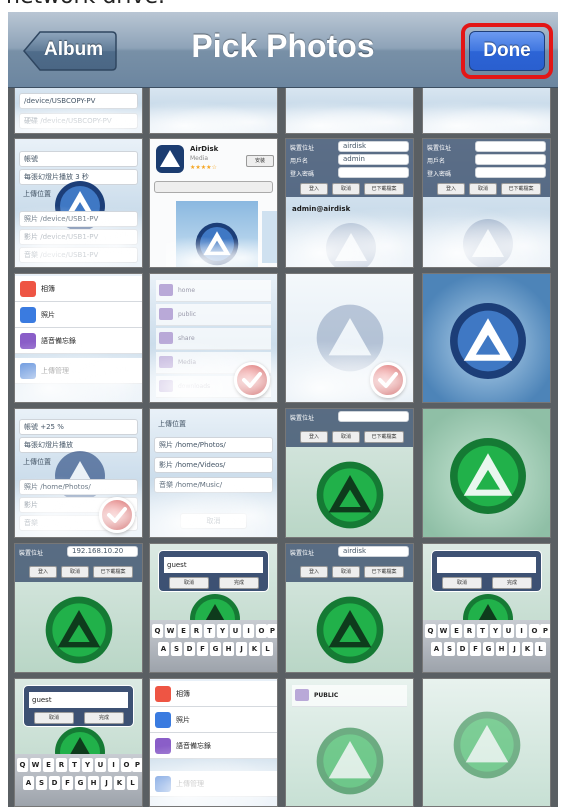  What do you see at coordinates (163, 694) in the screenshot?
I see `albums-icon` at bounding box center [163, 694].